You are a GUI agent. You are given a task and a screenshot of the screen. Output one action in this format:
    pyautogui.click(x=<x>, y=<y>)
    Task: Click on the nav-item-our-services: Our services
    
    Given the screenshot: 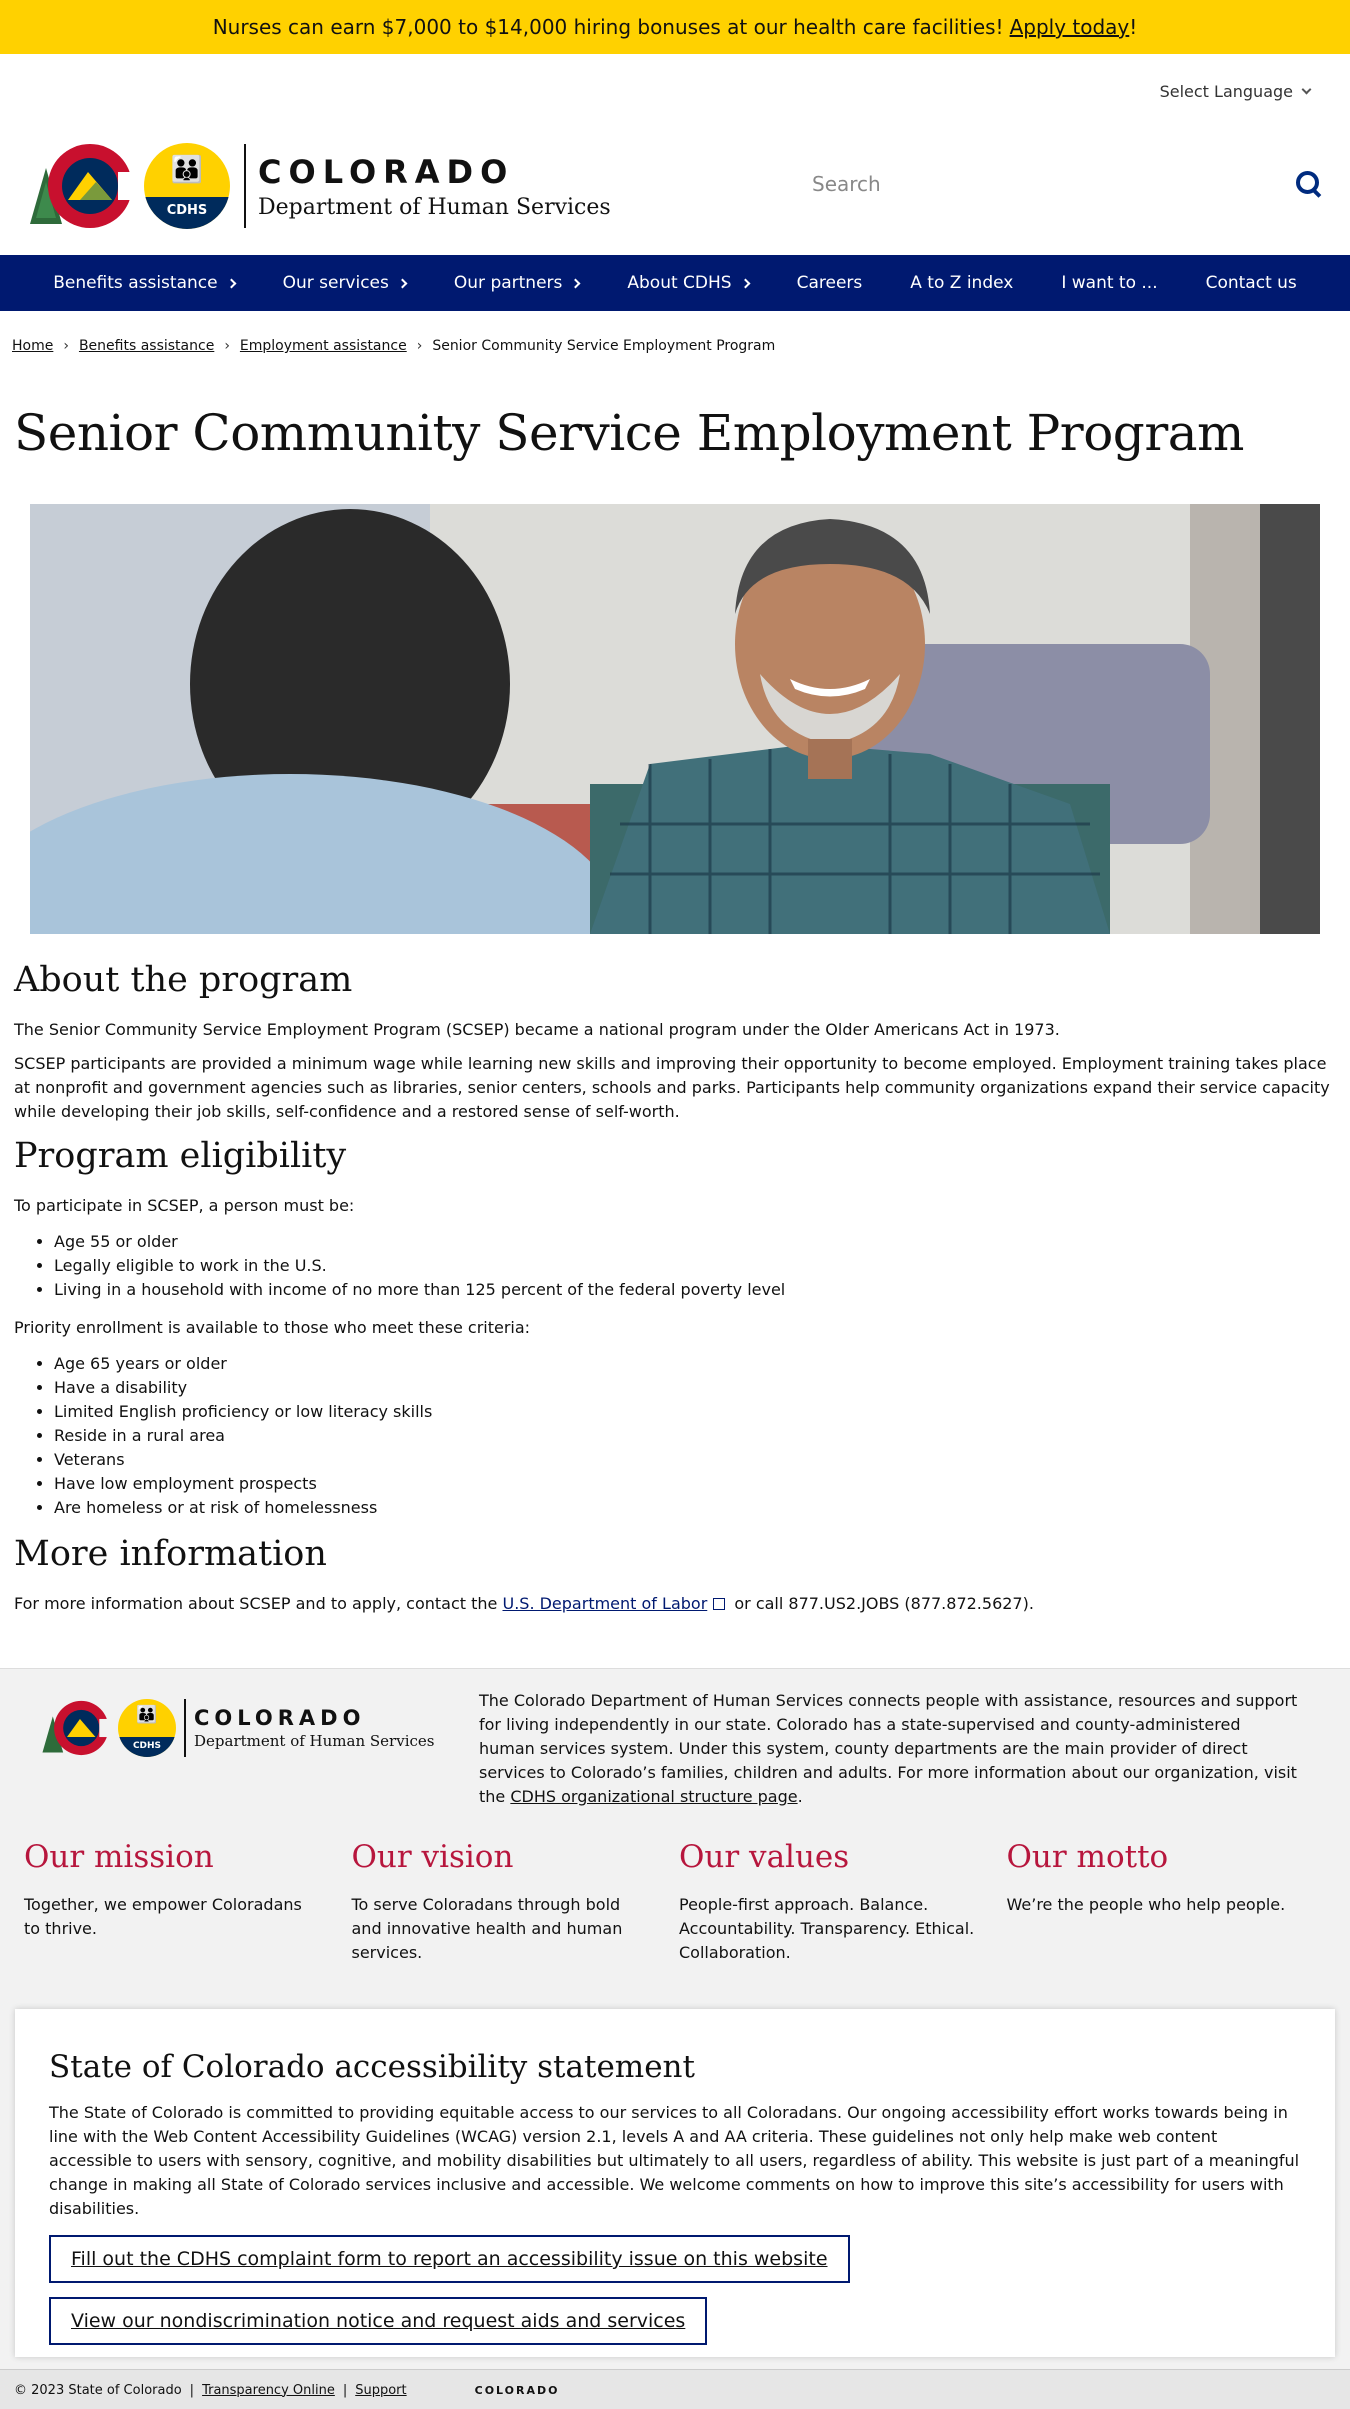 What is the action you would take?
    pyautogui.click(x=344, y=283)
    